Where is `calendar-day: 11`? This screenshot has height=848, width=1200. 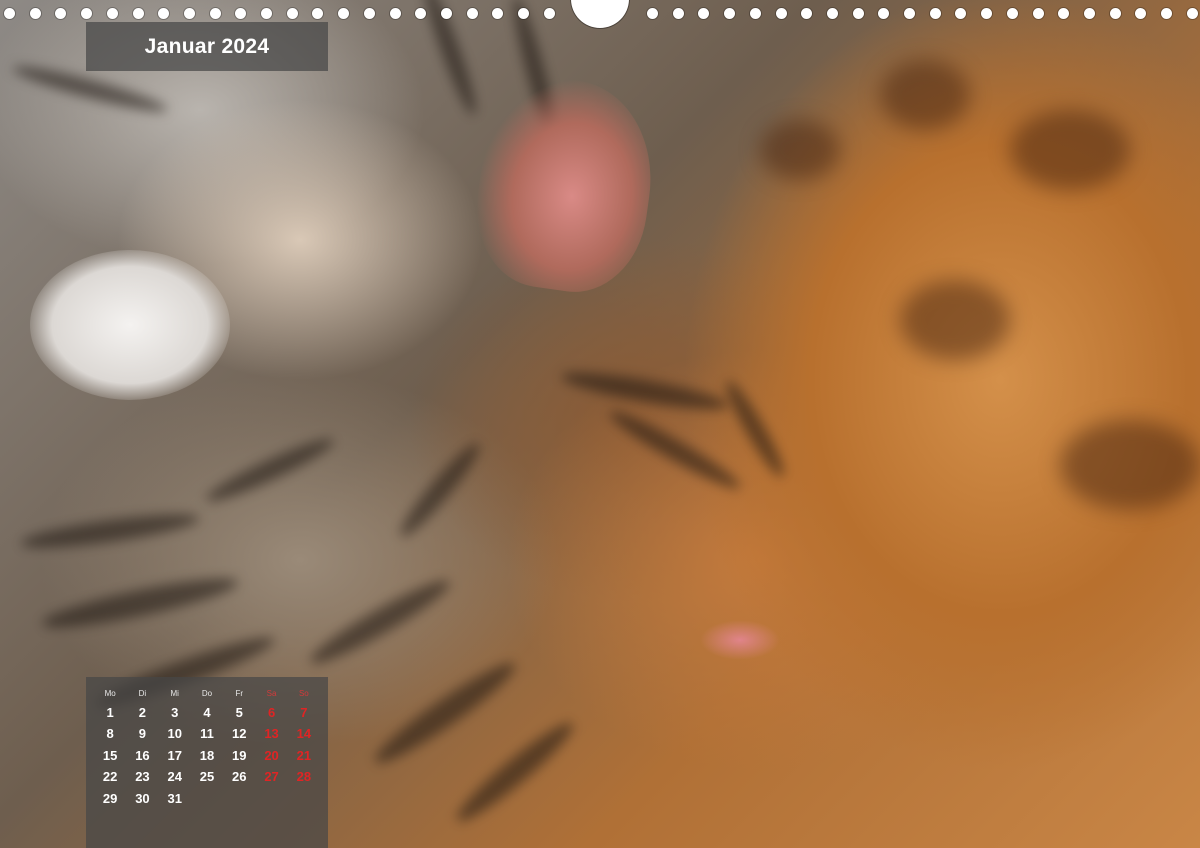
calendar-day: 11 is located at coordinates (207, 734).